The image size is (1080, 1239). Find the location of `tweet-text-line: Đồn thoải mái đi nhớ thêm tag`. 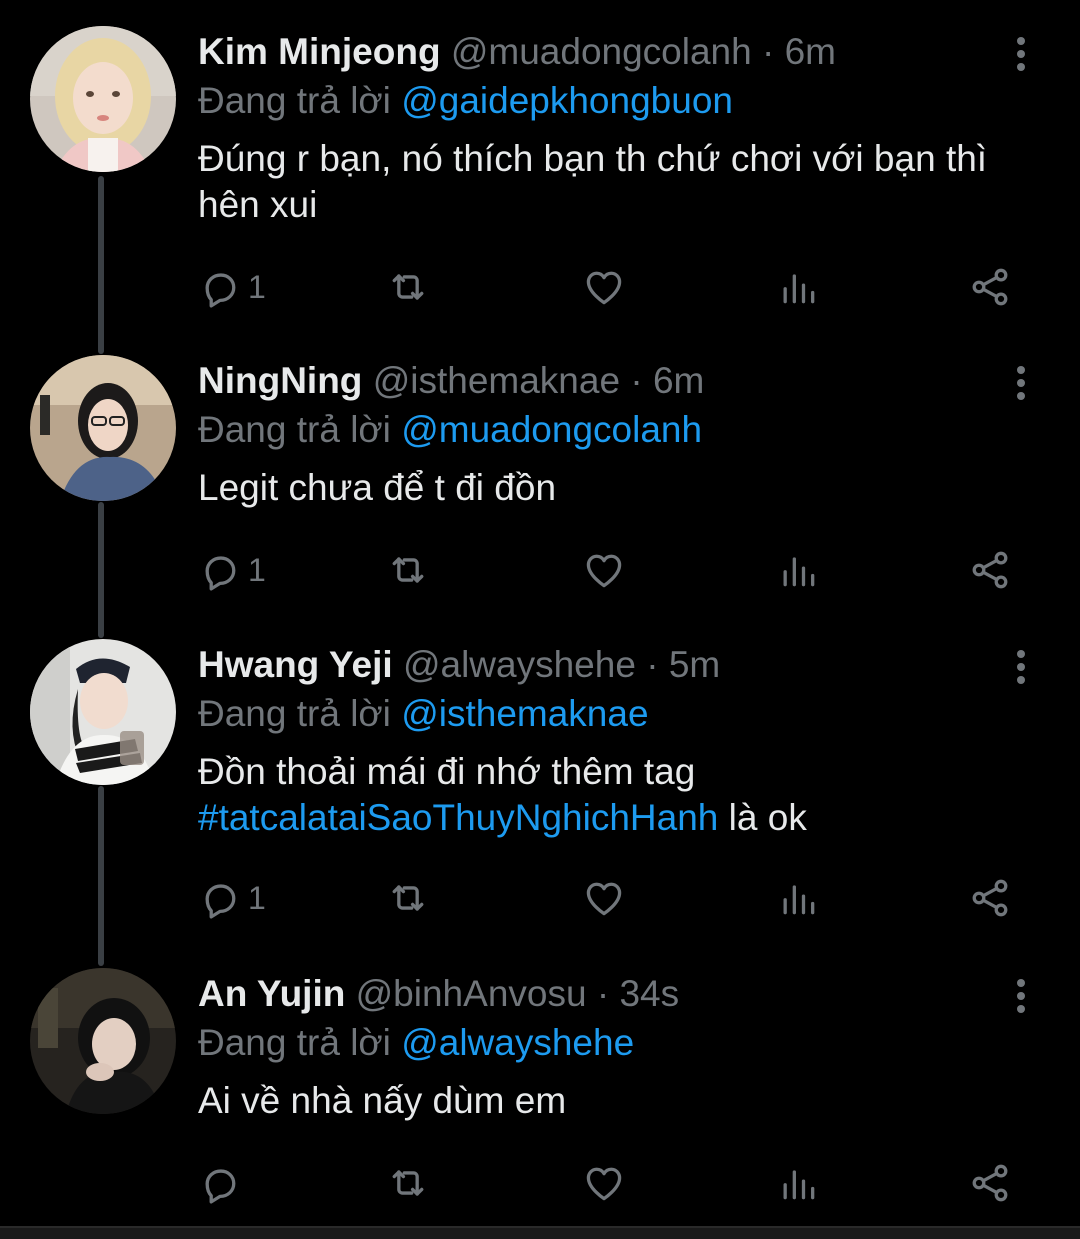

tweet-text-line: Đồn thoải mái đi nhớ thêm tag is located at coordinates (447, 771).